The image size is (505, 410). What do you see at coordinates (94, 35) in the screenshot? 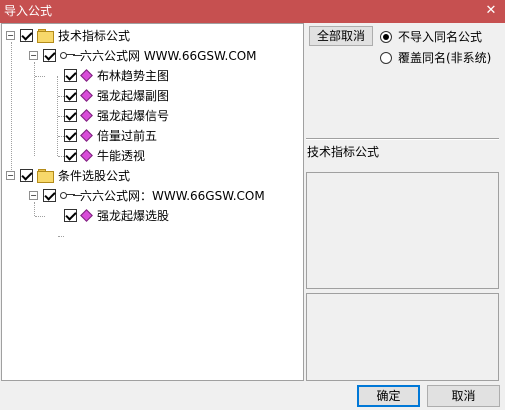
I see `group-label: 技术指标公式` at bounding box center [94, 35].